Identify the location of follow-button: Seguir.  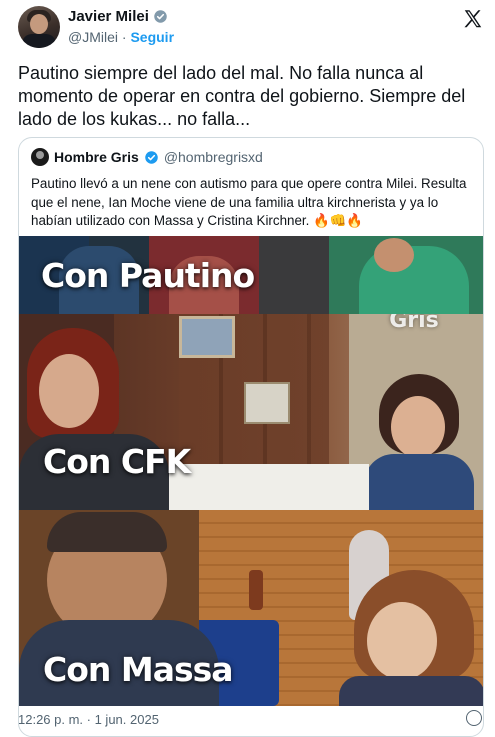
(152, 37).